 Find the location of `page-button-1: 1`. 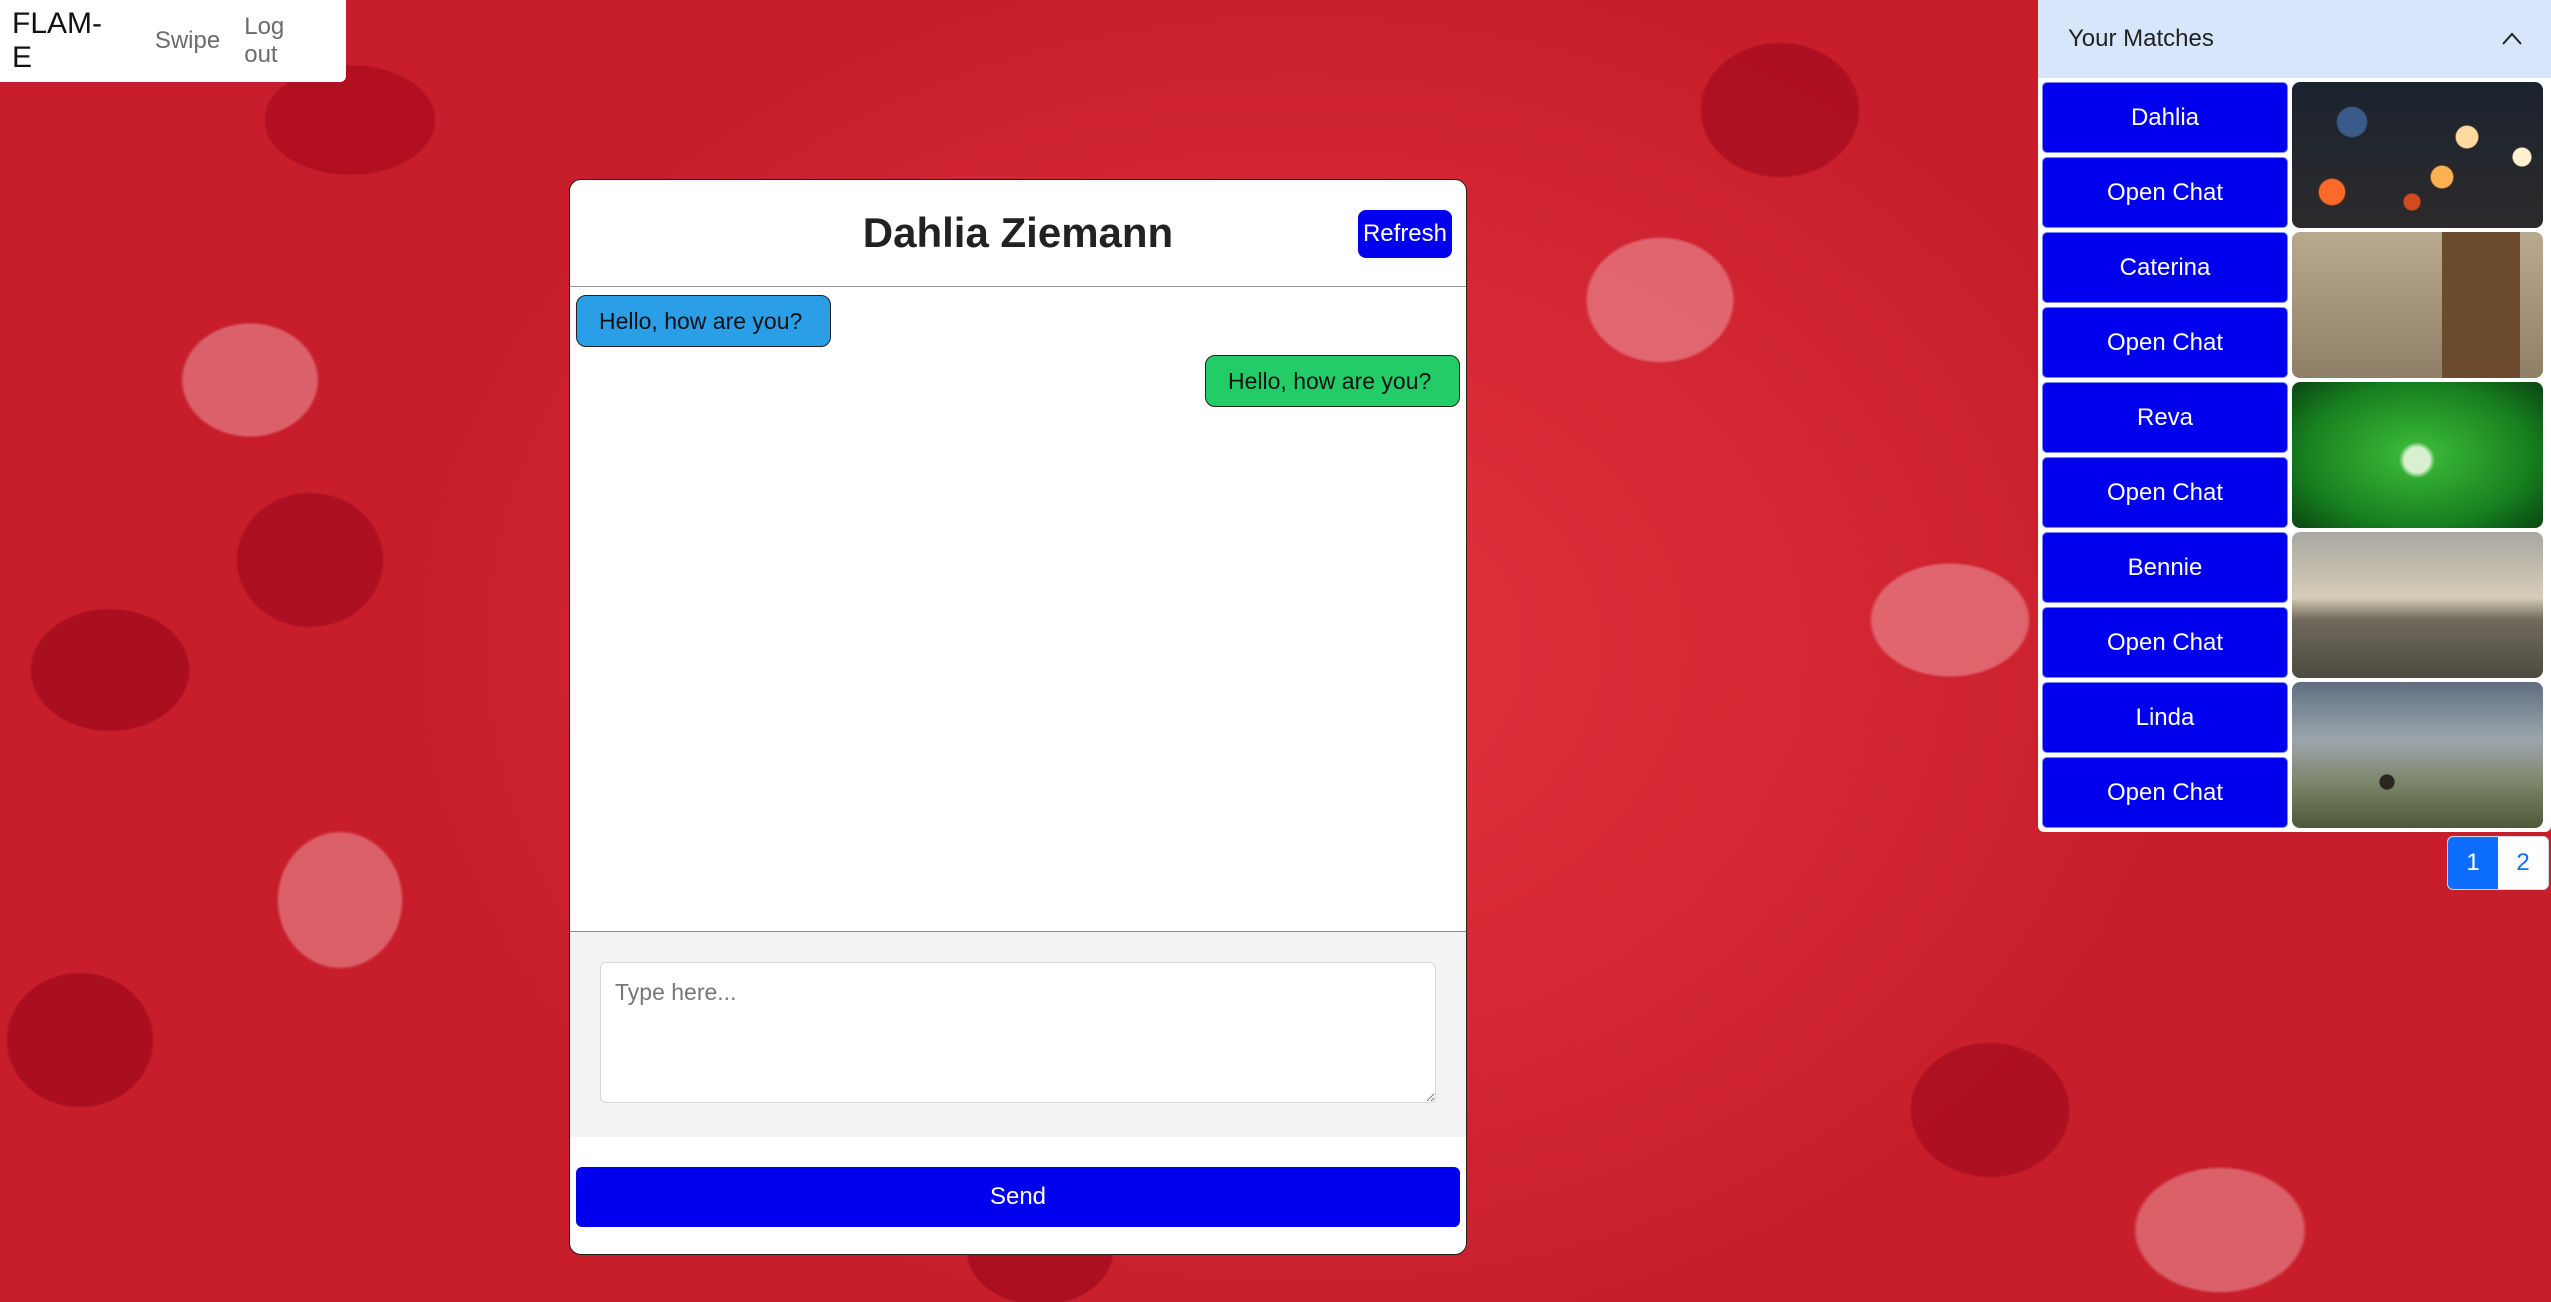

page-button-1: 1 is located at coordinates (2473, 863).